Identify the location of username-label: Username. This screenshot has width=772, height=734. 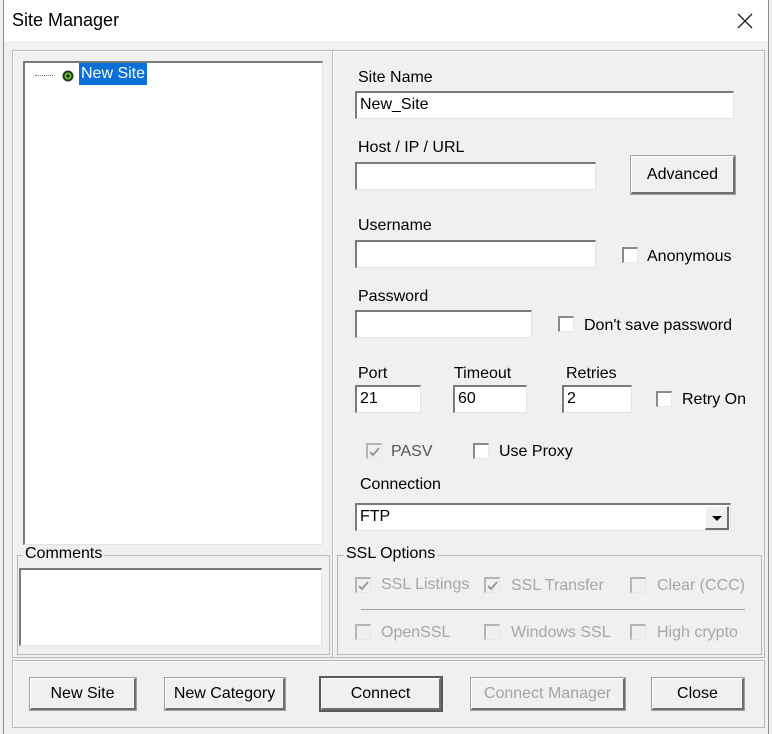
(395, 225).